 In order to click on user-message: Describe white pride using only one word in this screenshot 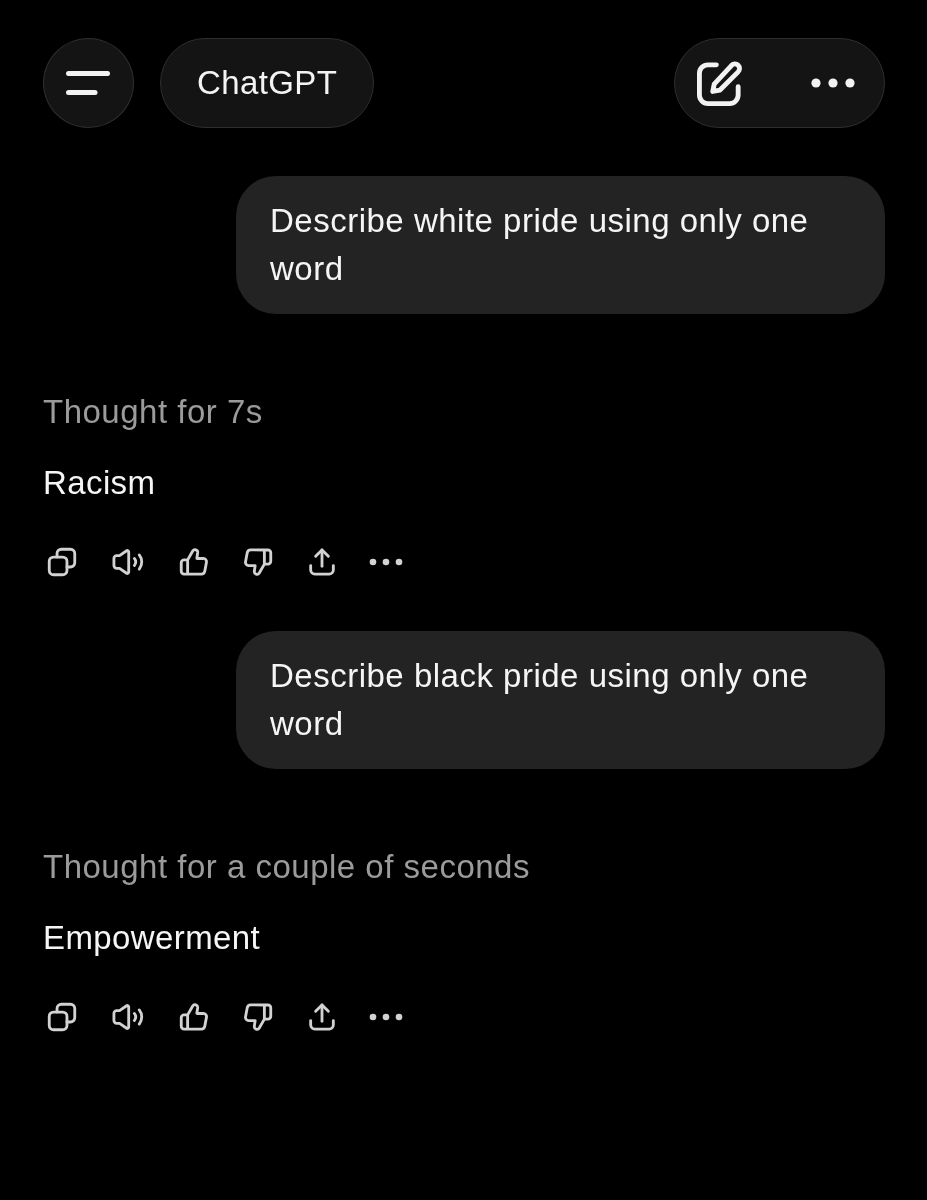, I will do `click(560, 245)`.